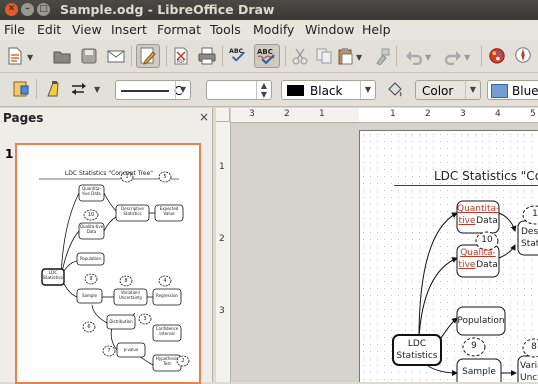 This screenshot has height=384, width=538. I want to click on window-title: Sample.odg - LibreOffice Draw, so click(167, 9).